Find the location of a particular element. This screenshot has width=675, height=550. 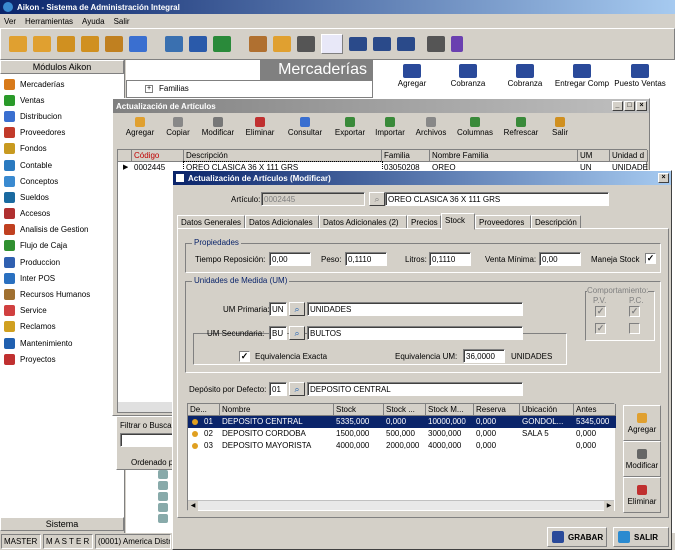

um-secundaria-code: BU is located at coordinates (278, 333).